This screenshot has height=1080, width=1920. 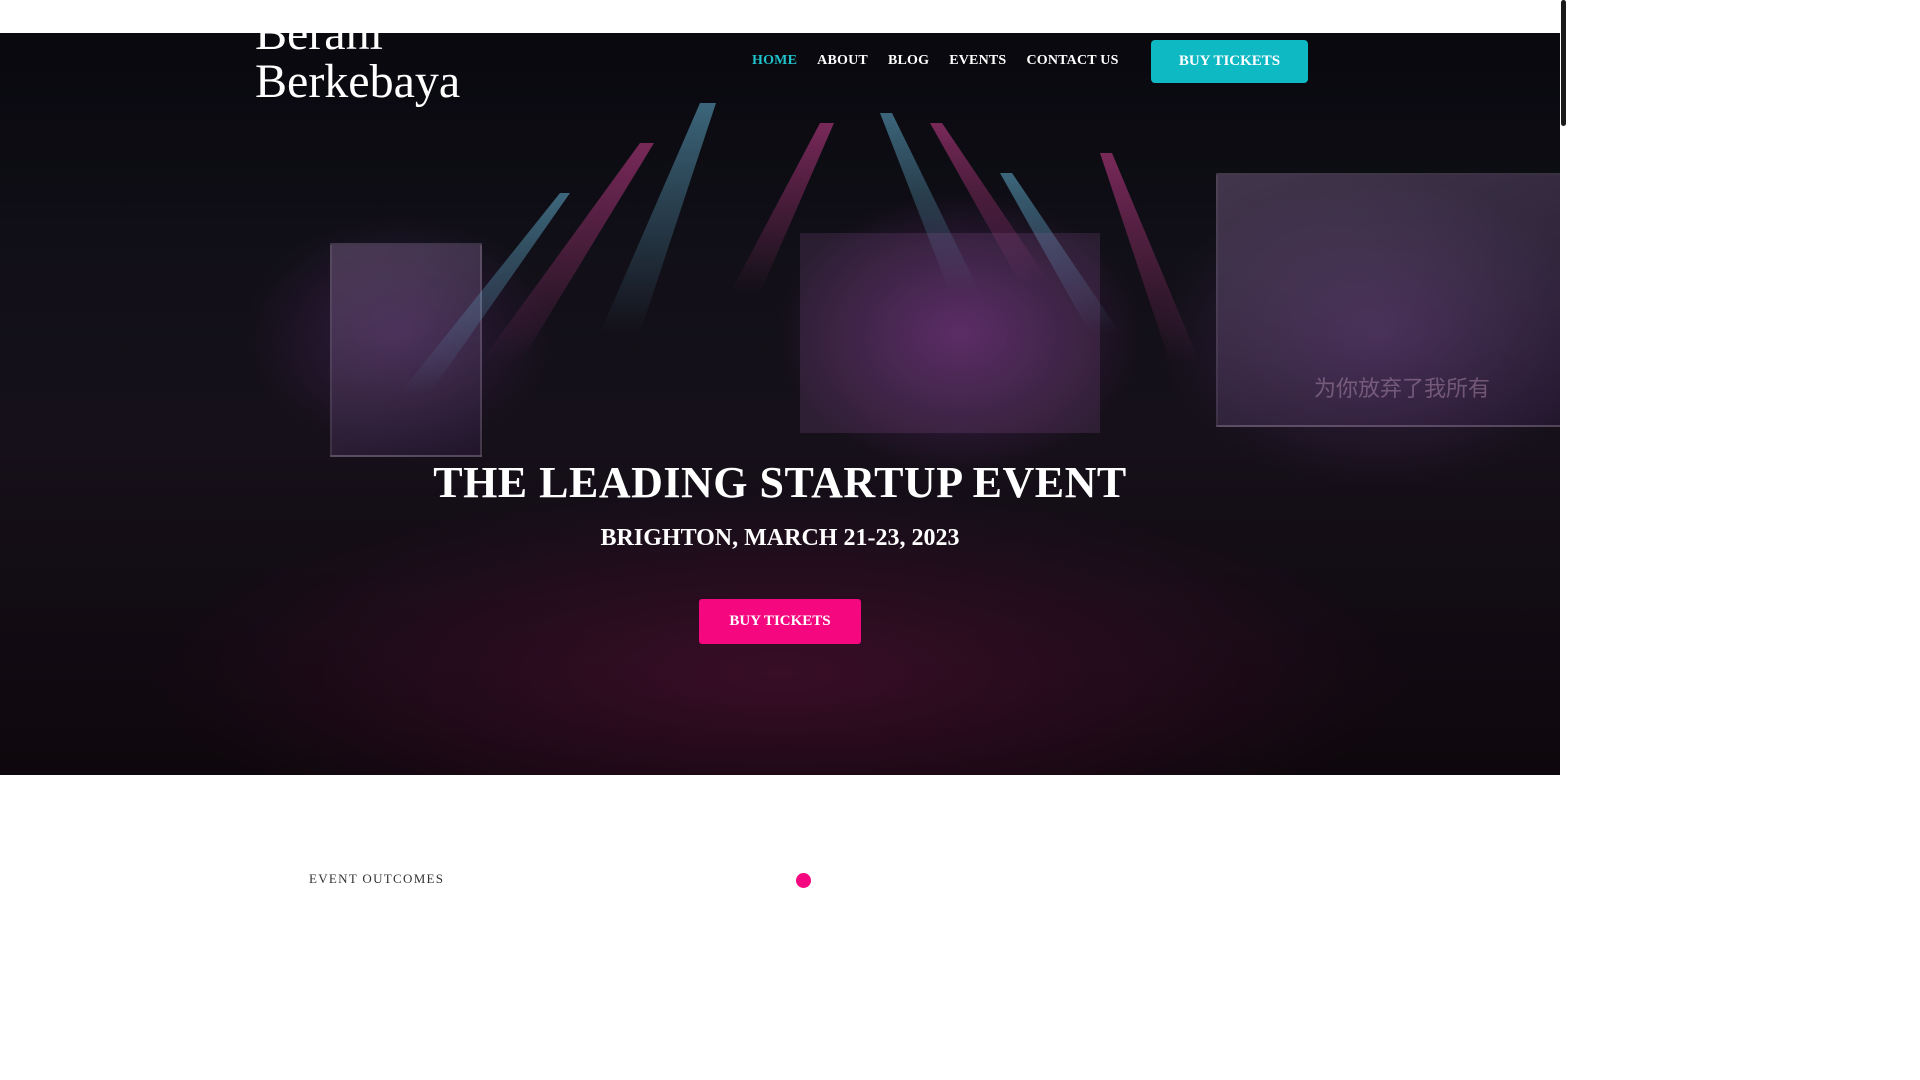 I want to click on site-logo-line1: Berani, so click(x=319, y=33).